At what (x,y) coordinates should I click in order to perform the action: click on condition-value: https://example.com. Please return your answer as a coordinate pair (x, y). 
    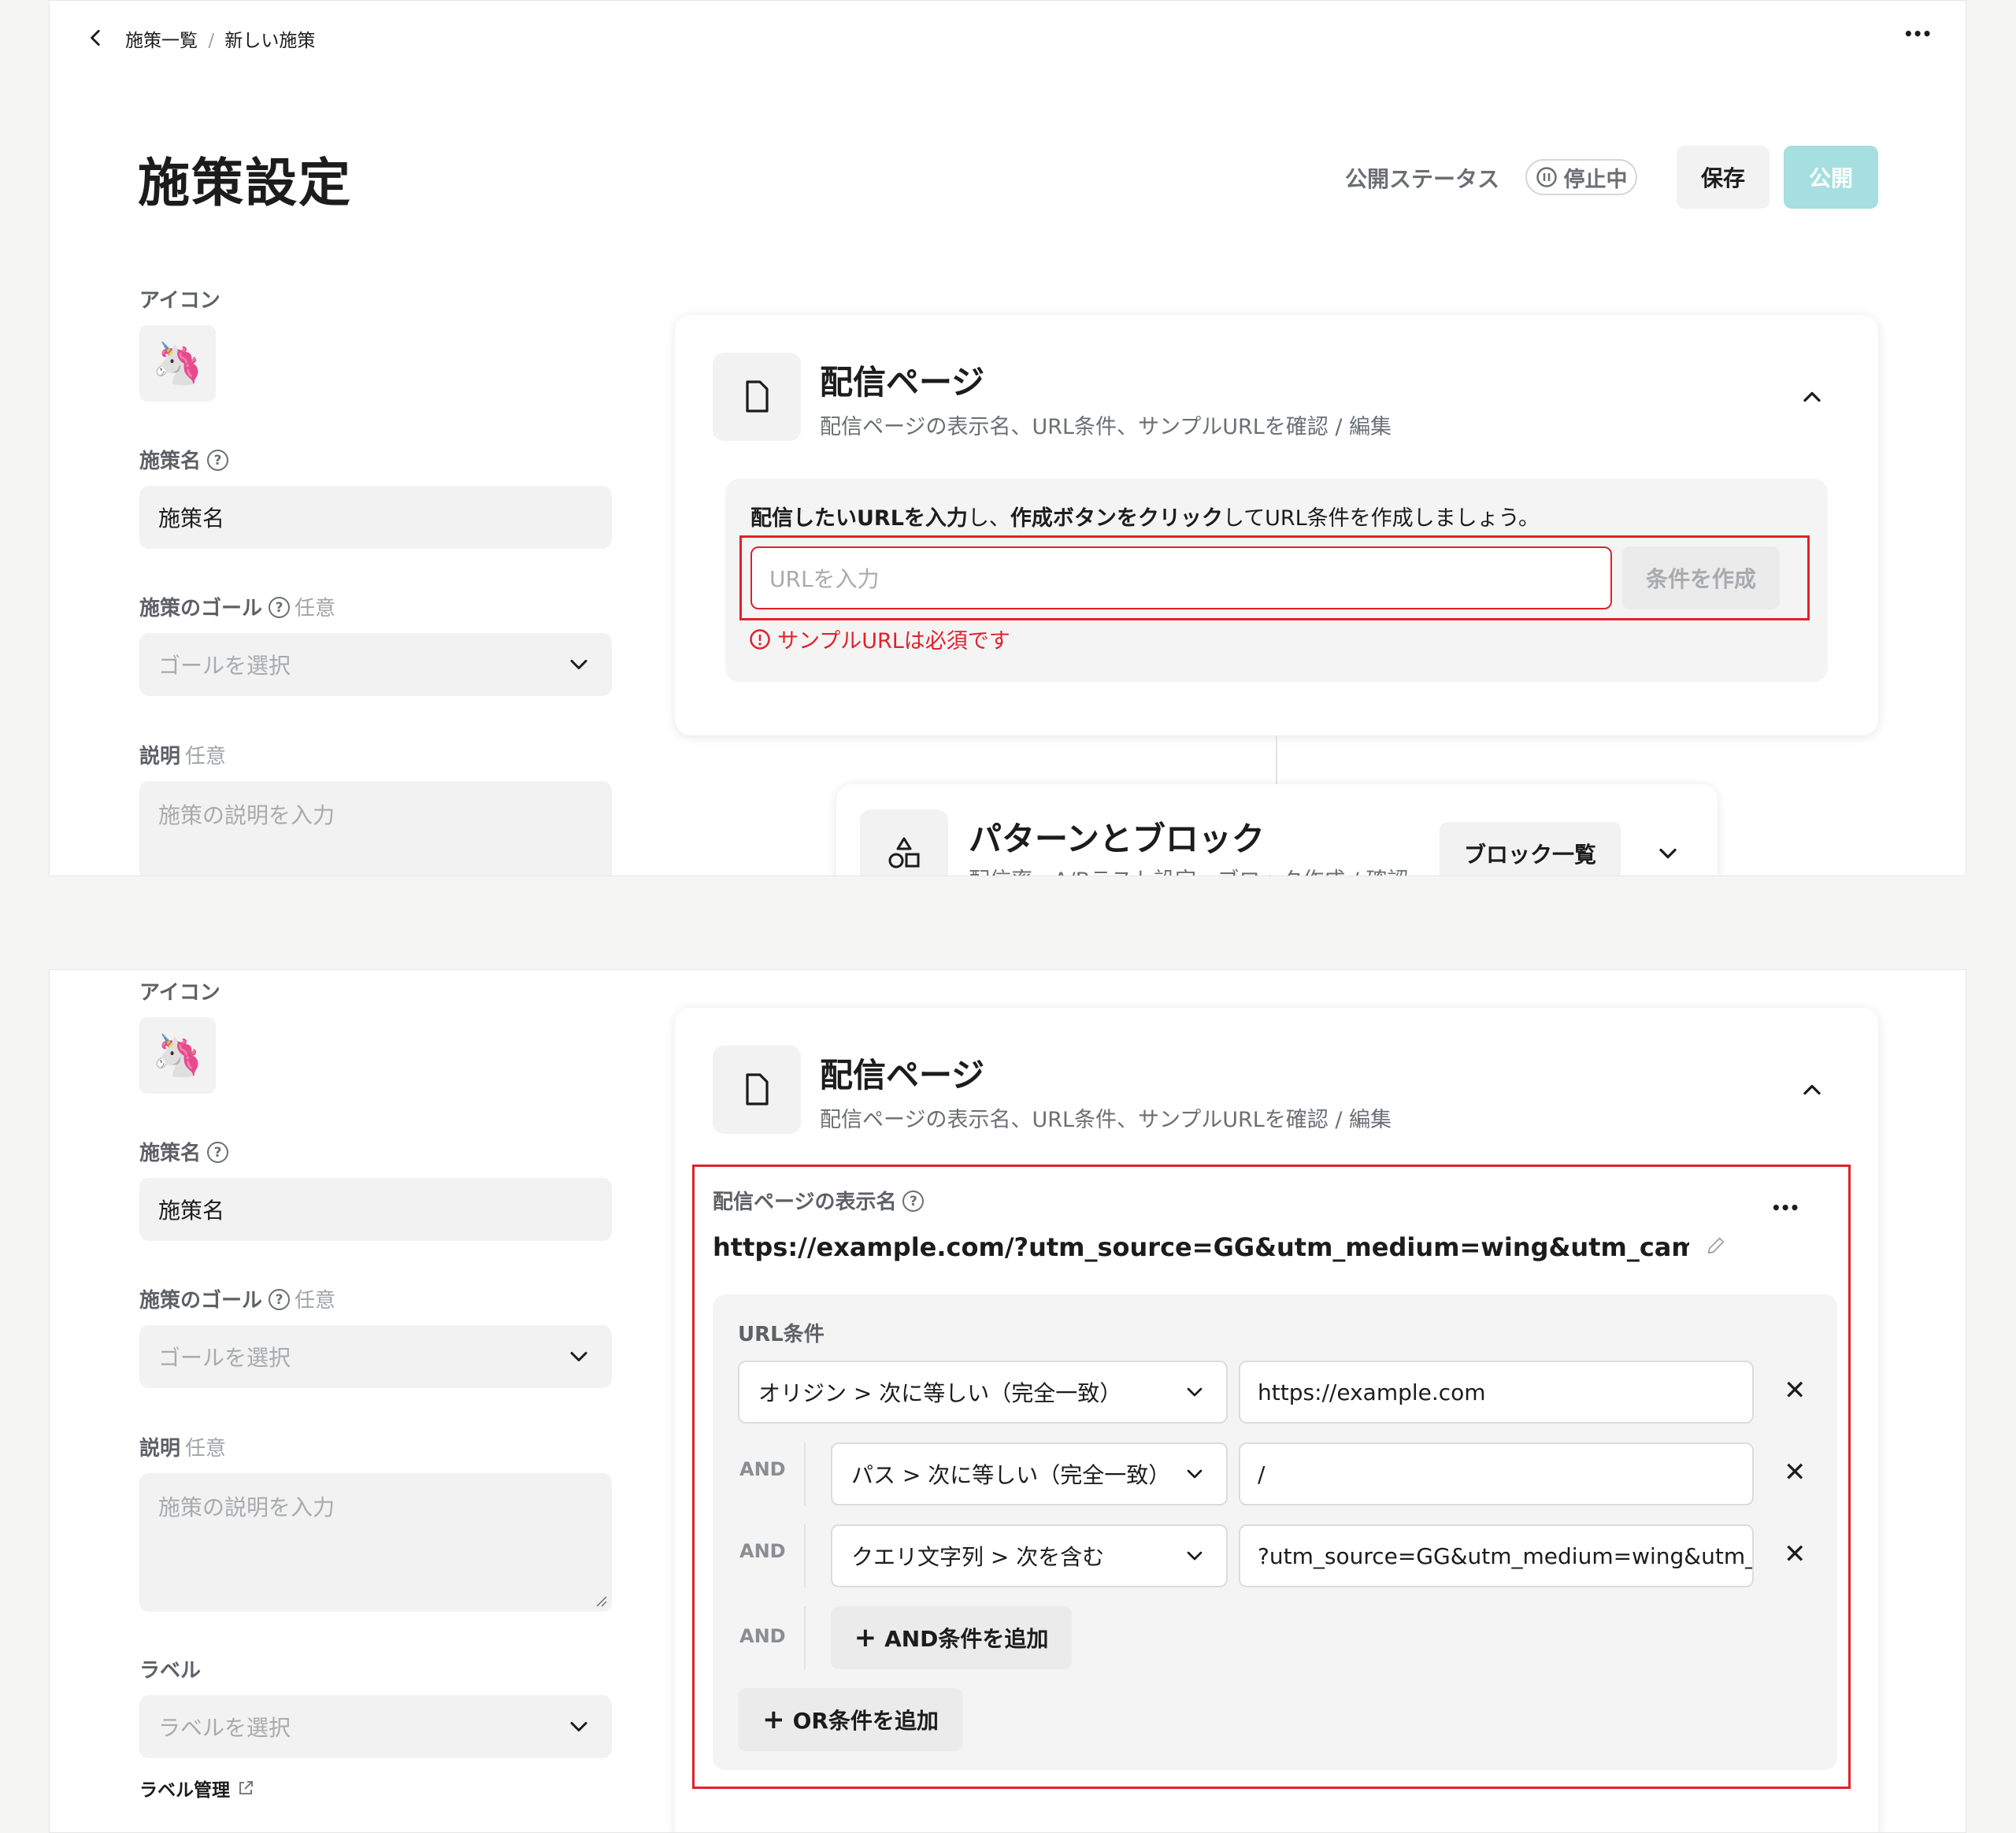
    Looking at the image, I should click on (1372, 1392).